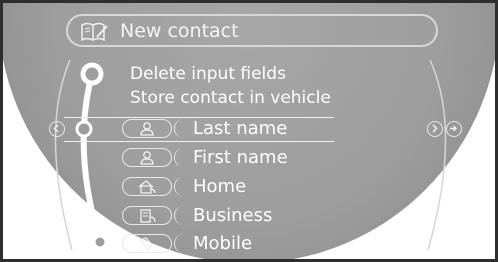  Describe the element at coordinates (240, 128) in the screenshot. I see `field-label: Last name` at that location.